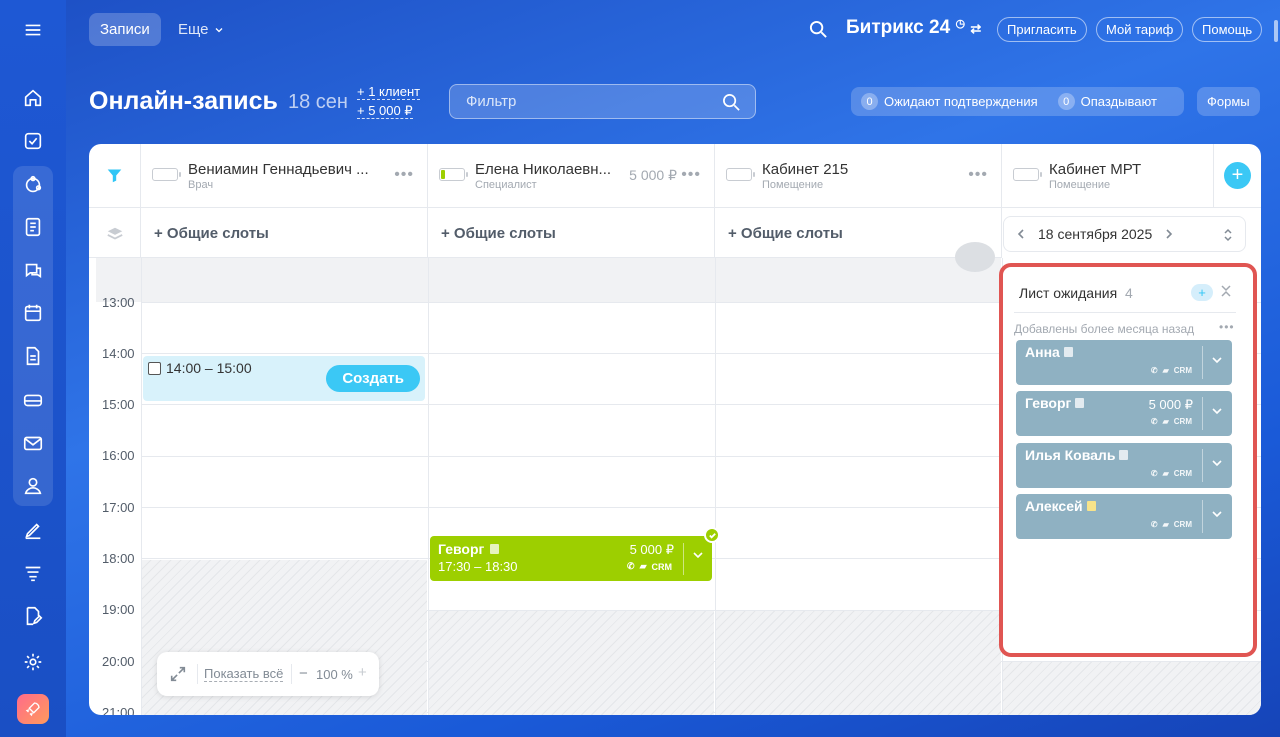  Describe the element at coordinates (1104, 329) in the screenshot. I see `waitlist-section-title: Добавлены более месяца назад` at that location.